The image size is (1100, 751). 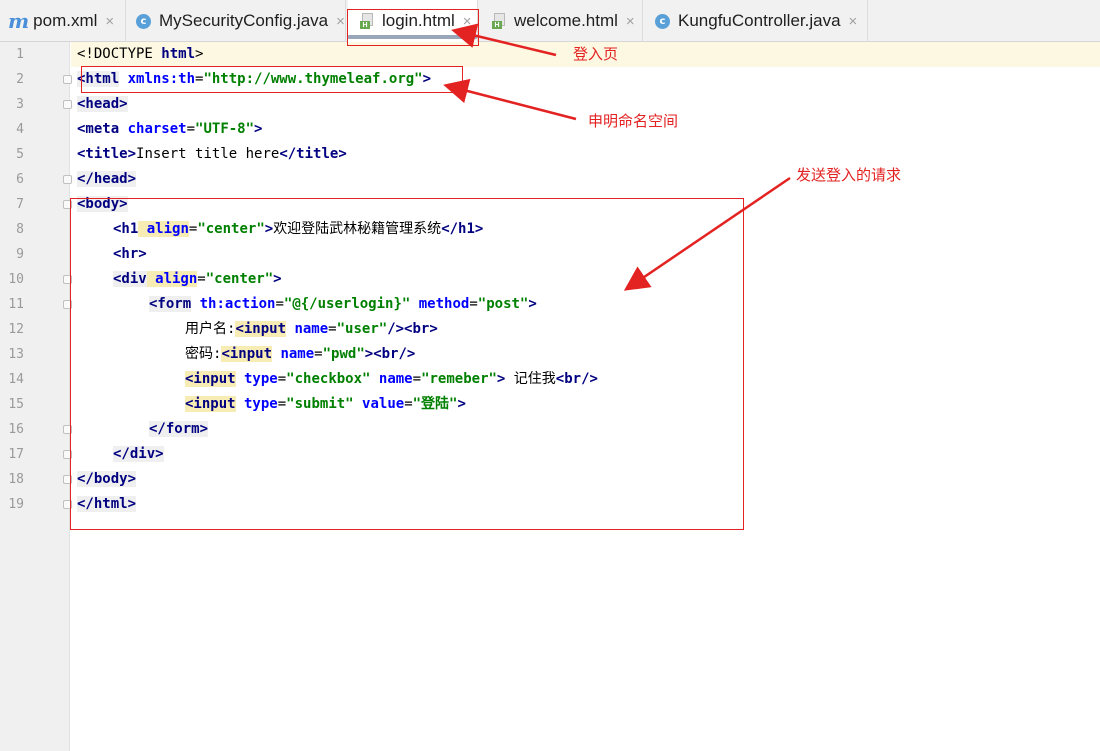 What do you see at coordinates (16, 504) in the screenshot?
I see `line-number: 19` at bounding box center [16, 504].